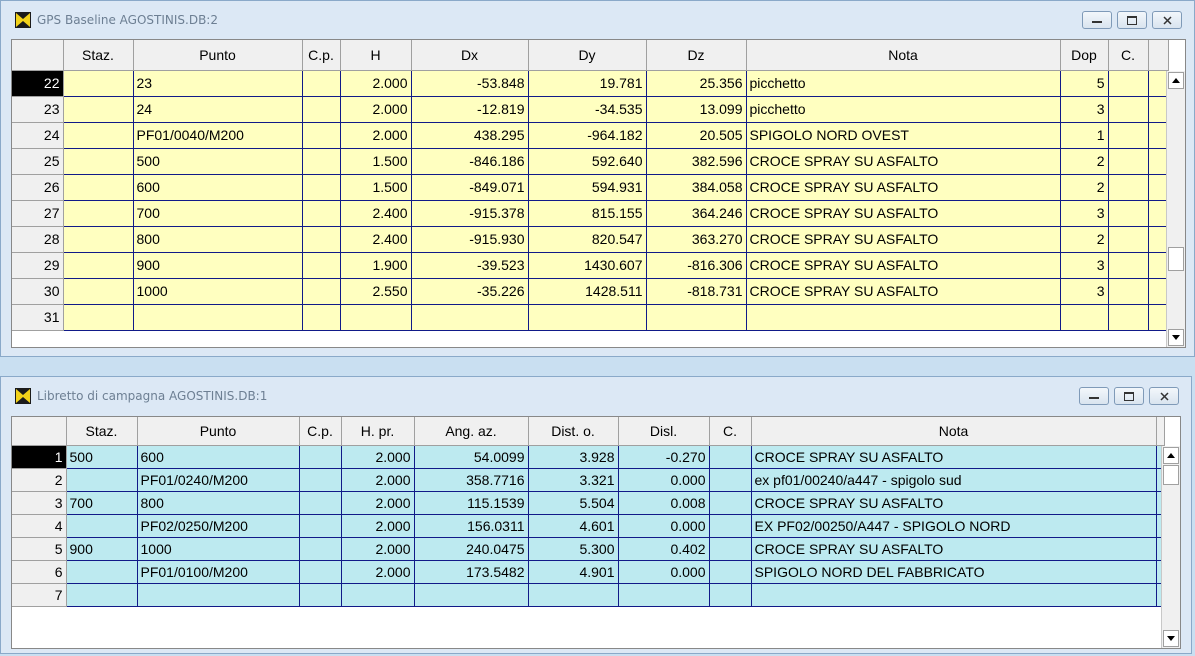 The image size is (1195, 656). I want to click on cell-staz: 900, so click(102, 549).